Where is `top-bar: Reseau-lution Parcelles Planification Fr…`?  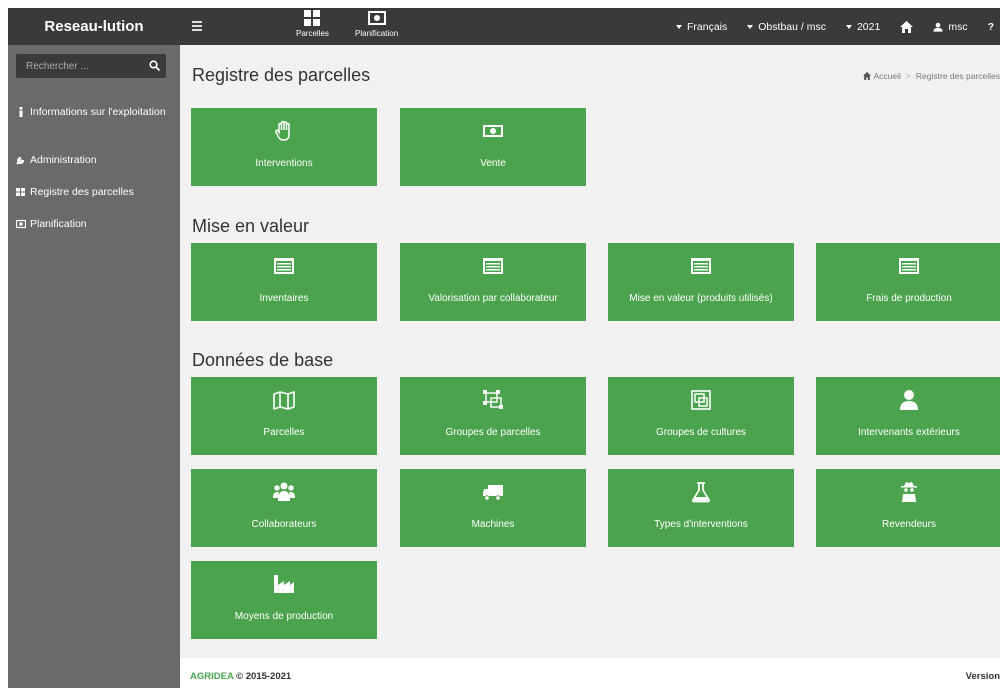
top-bar: Reseau-lution Parcelles Planification Fr… is located at coordinates (504, 26).